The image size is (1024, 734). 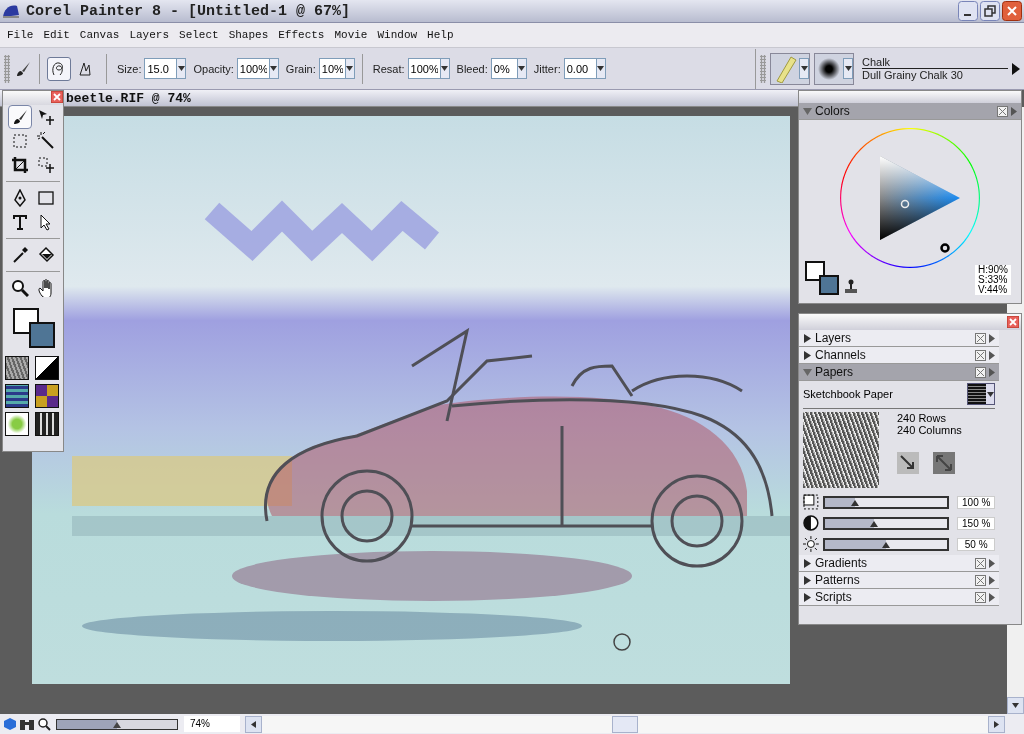 I want to click on paper-selector, so click(x=17, y=368).